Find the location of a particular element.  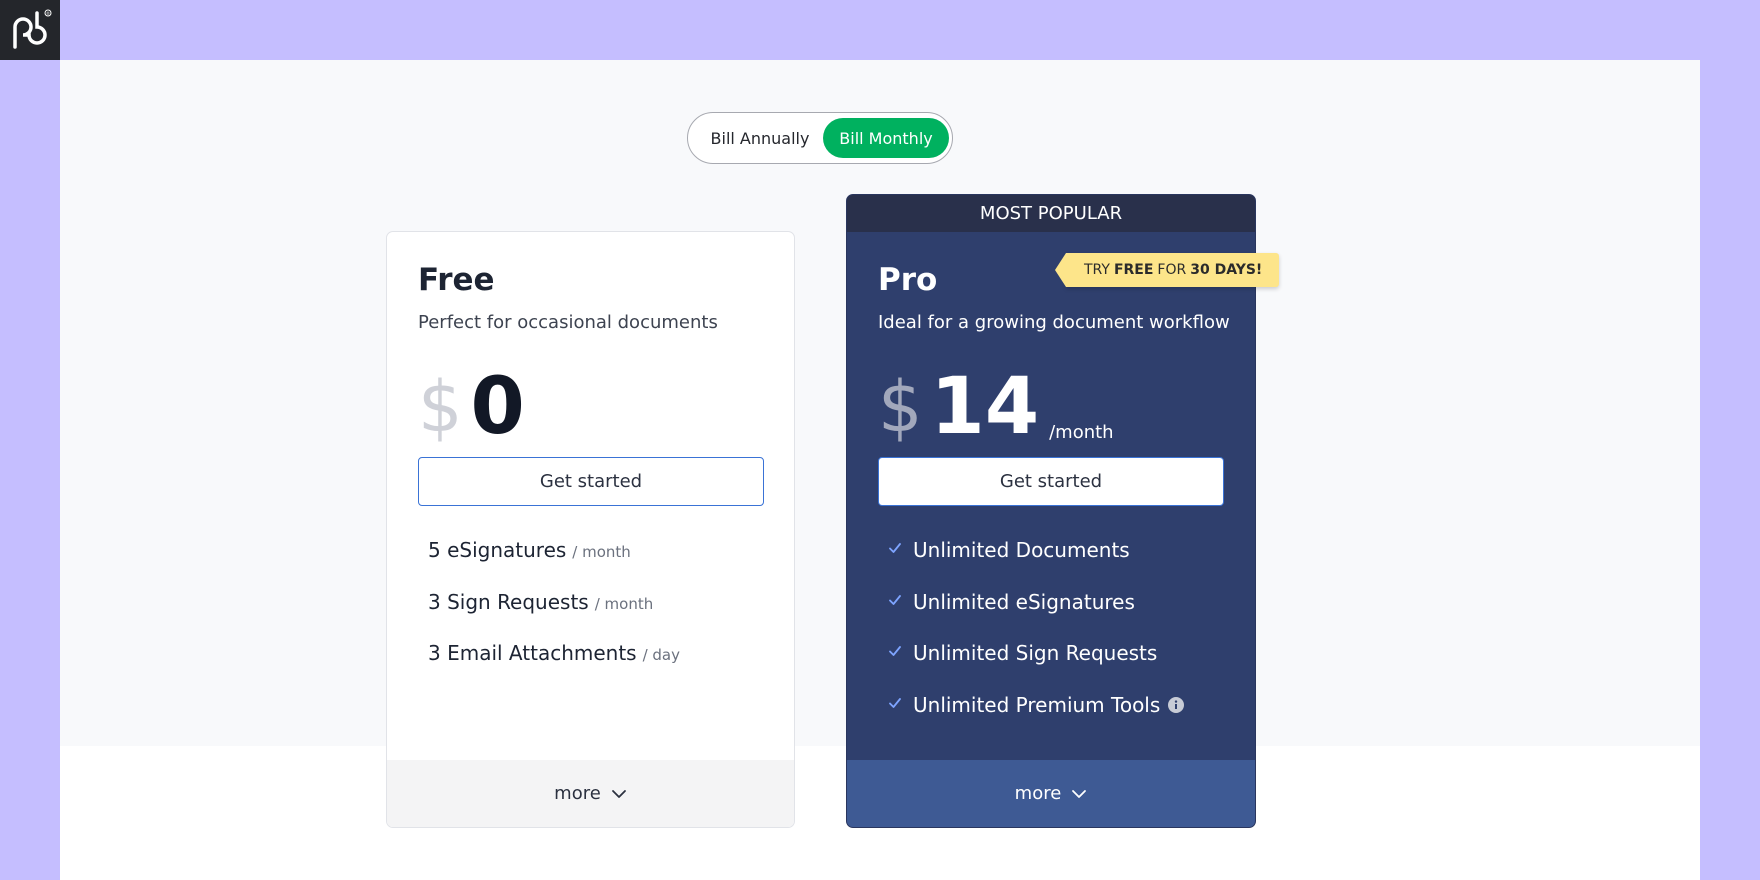

list-item: Unlimited Premium Tools is located at coordinates (1036, 718).